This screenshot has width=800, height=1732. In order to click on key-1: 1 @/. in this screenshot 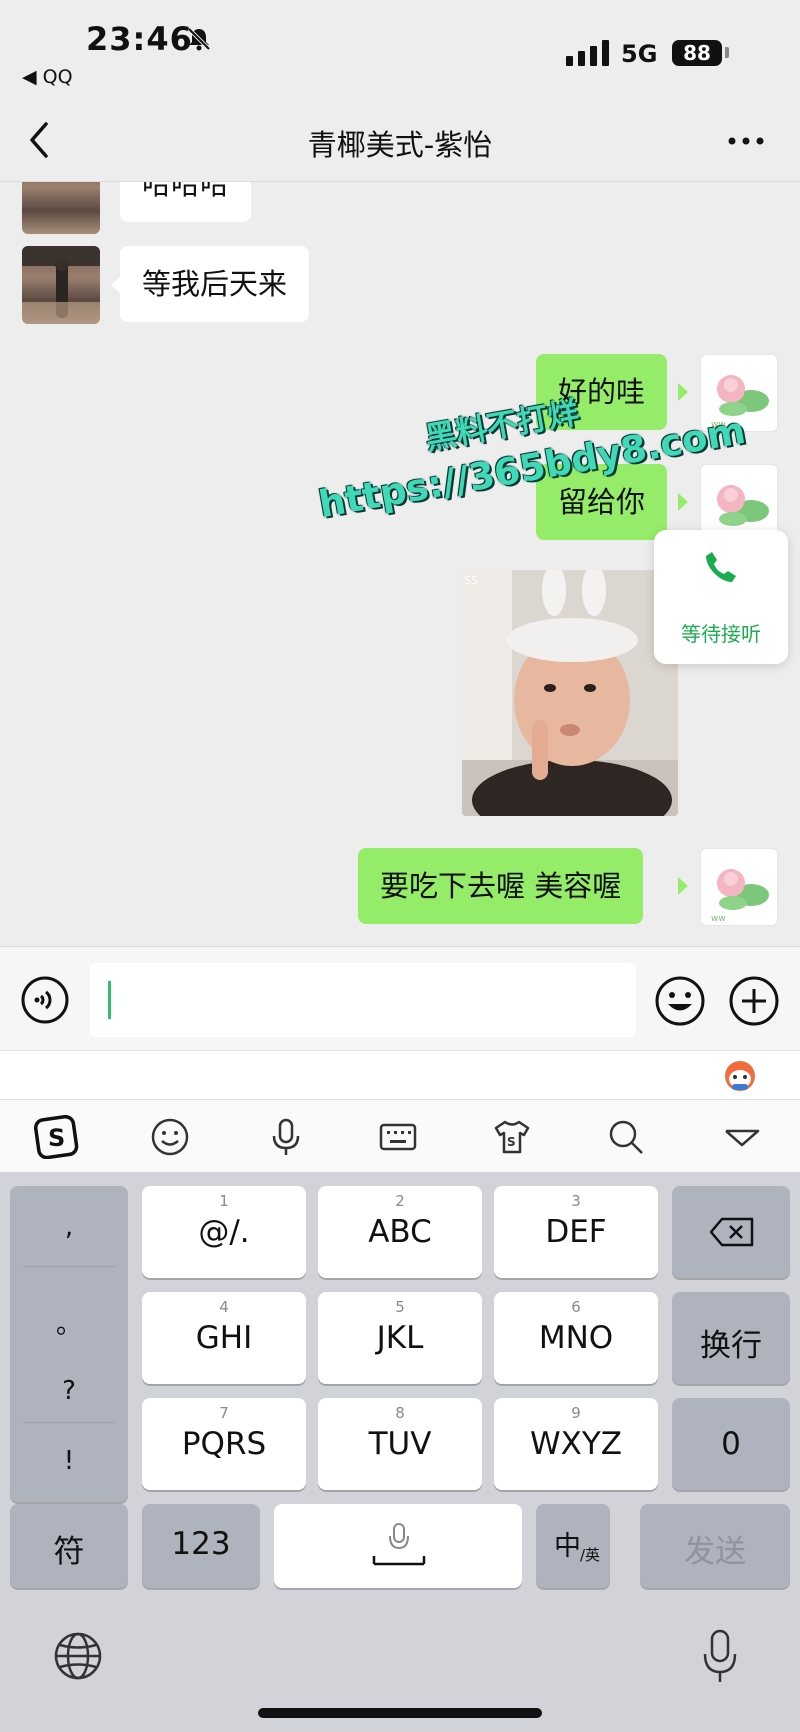, I will do `click(224, 1232)`.